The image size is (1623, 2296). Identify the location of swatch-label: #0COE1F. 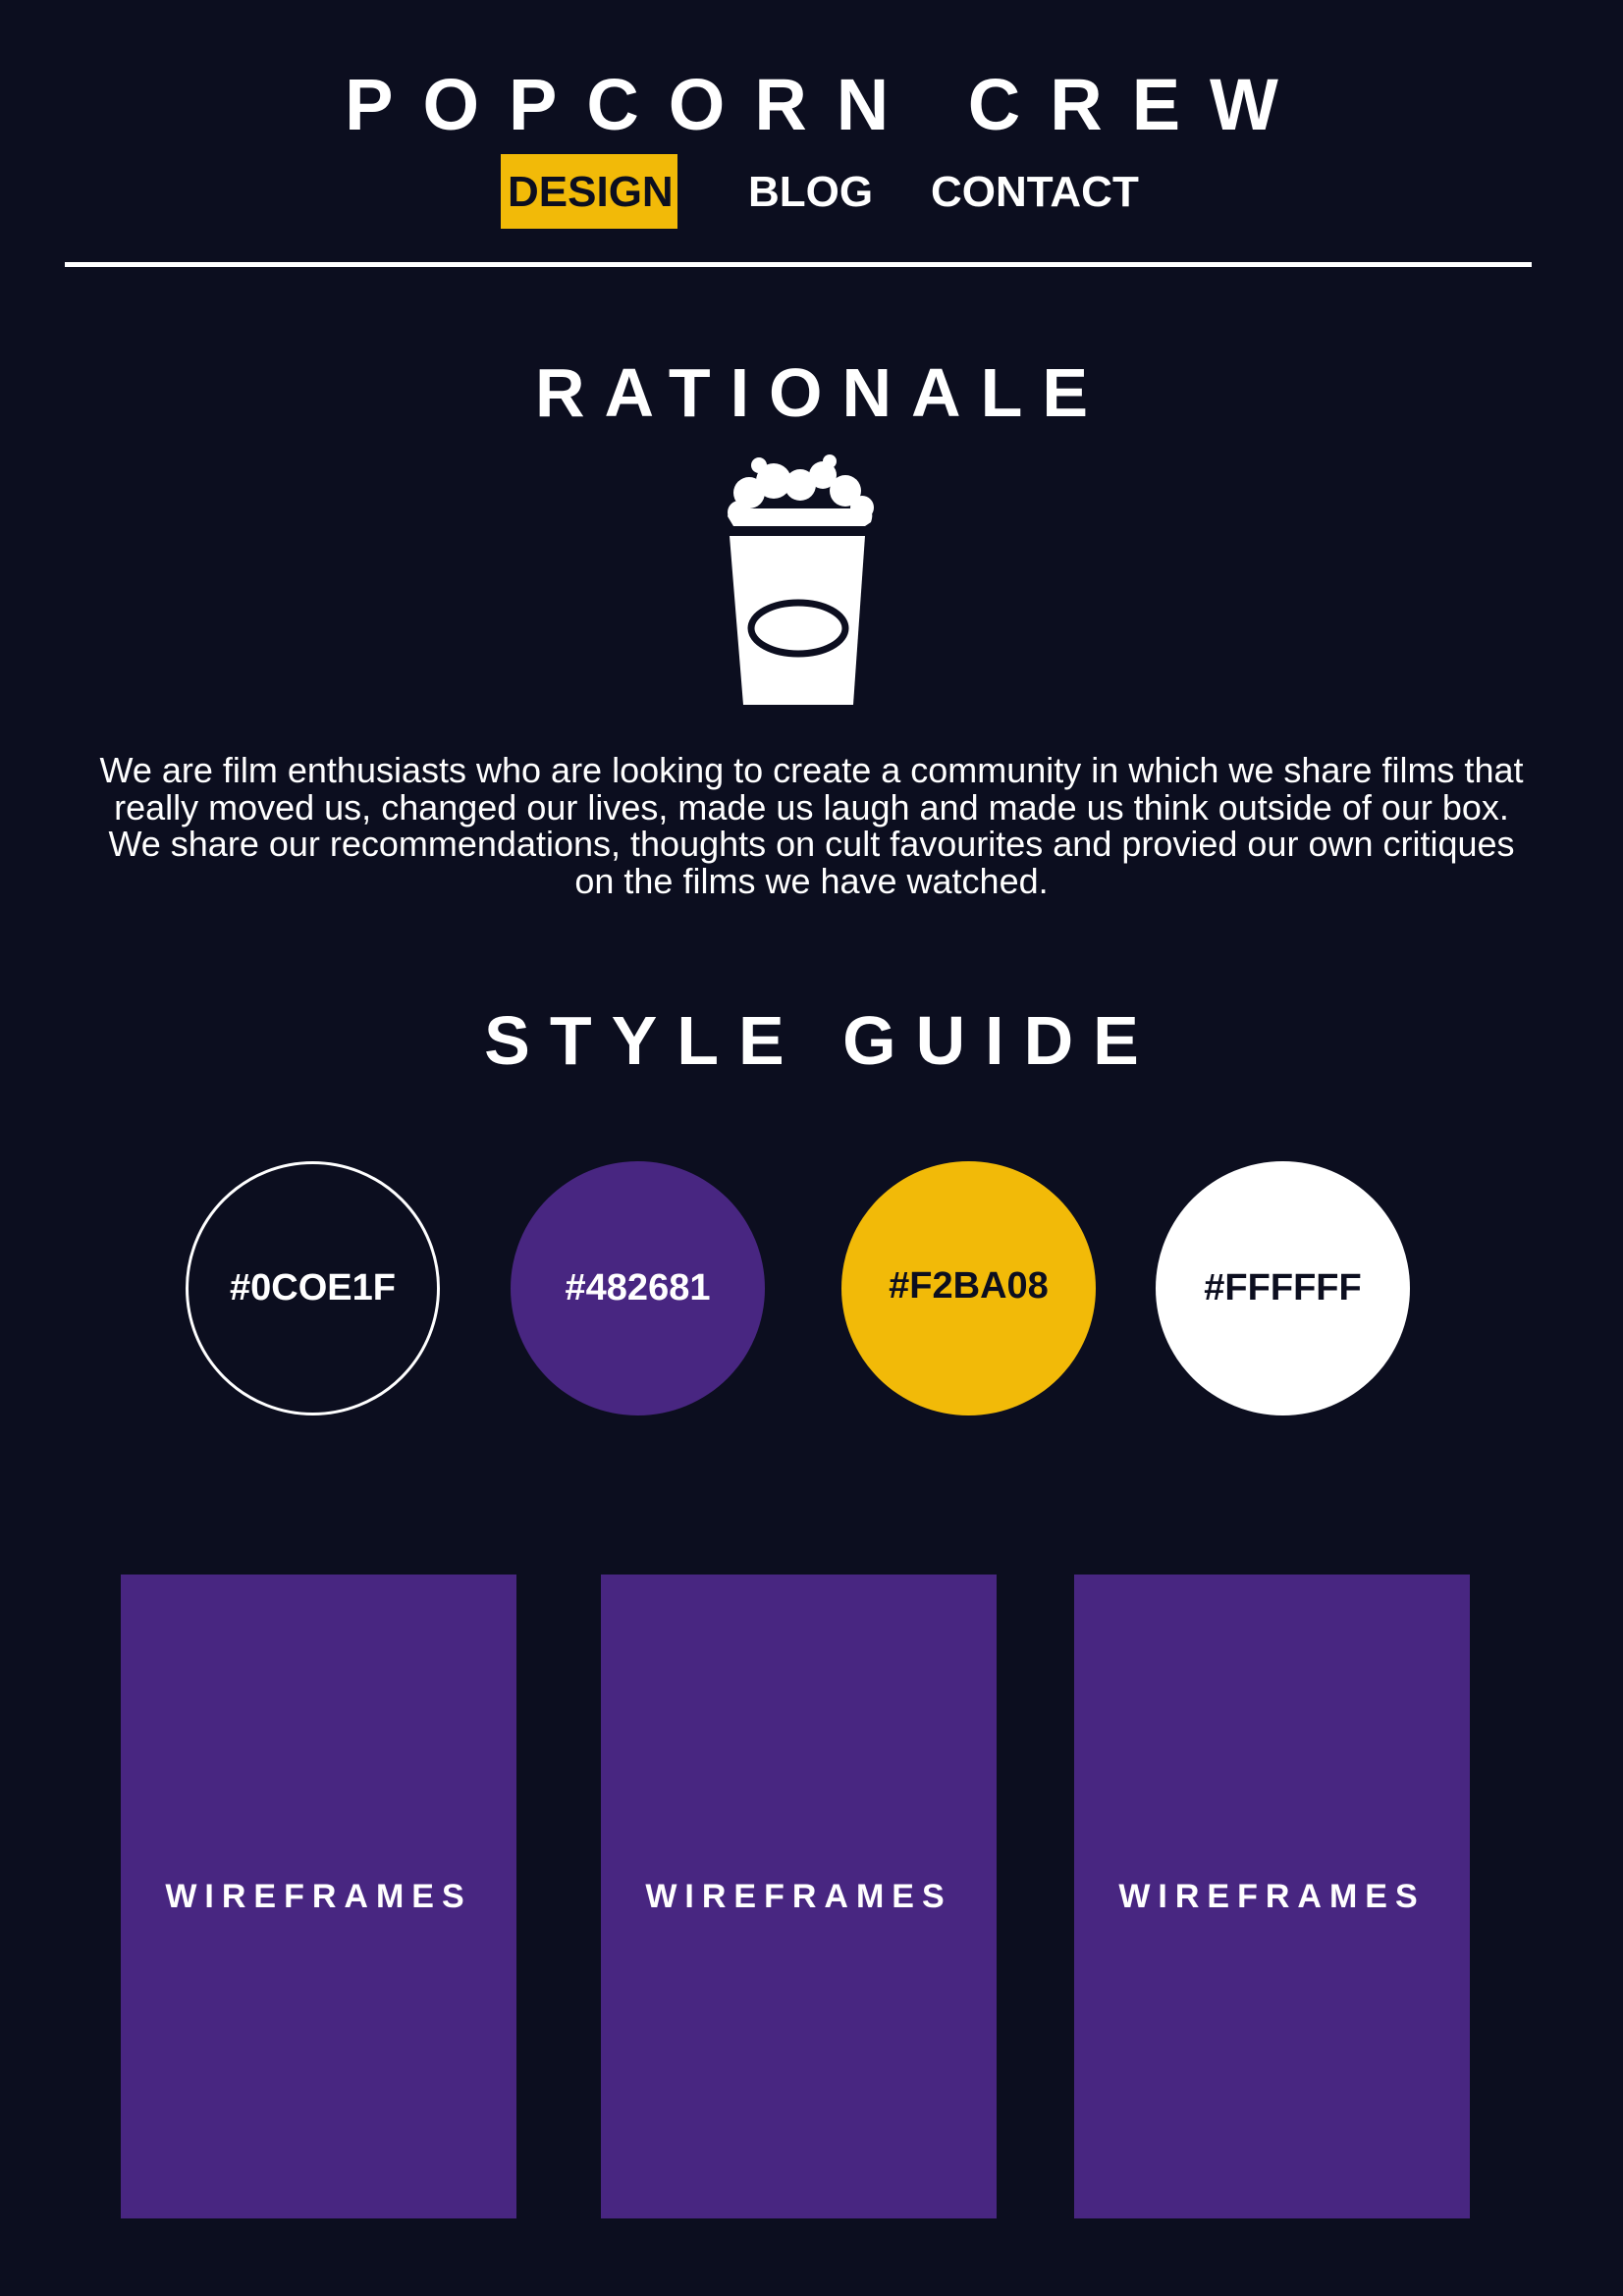
(313, 1288).